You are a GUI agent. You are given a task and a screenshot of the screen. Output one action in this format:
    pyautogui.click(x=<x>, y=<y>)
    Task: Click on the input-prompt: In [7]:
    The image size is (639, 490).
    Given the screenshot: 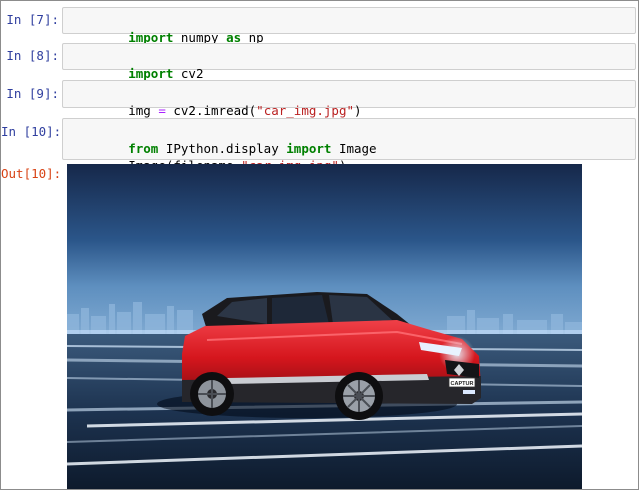 What is the action you would take?
    pyautogui.click(x=32, y=19)
    